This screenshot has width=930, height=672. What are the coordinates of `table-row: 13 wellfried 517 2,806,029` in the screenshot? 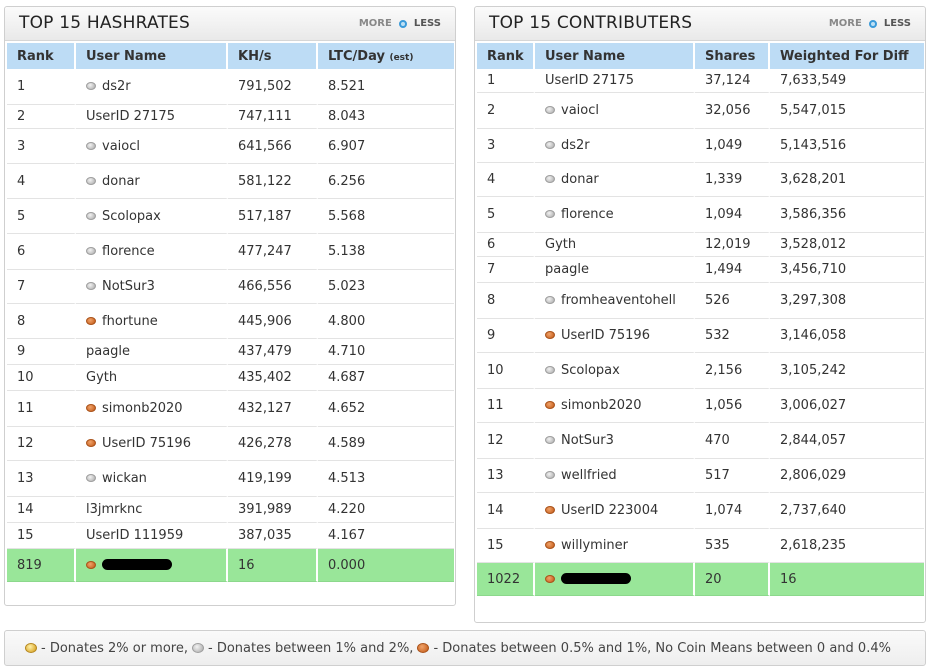 It's located at (700, 476).